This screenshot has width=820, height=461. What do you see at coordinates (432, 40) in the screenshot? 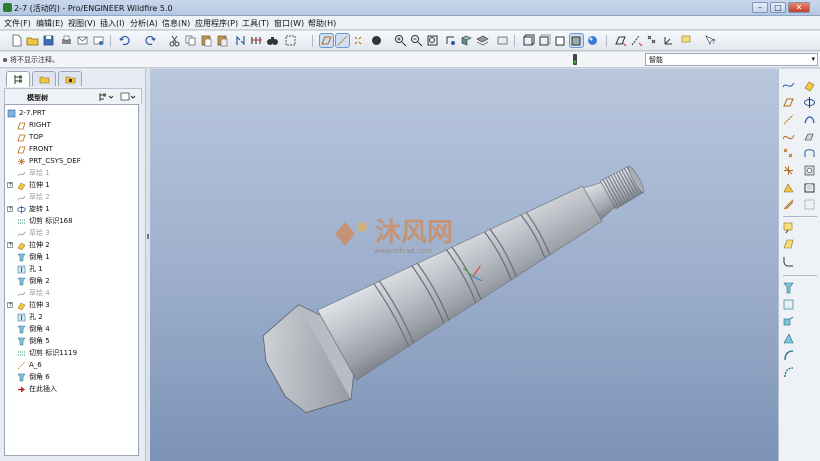
I see `refit-icon` at bounding box center [432, 40].